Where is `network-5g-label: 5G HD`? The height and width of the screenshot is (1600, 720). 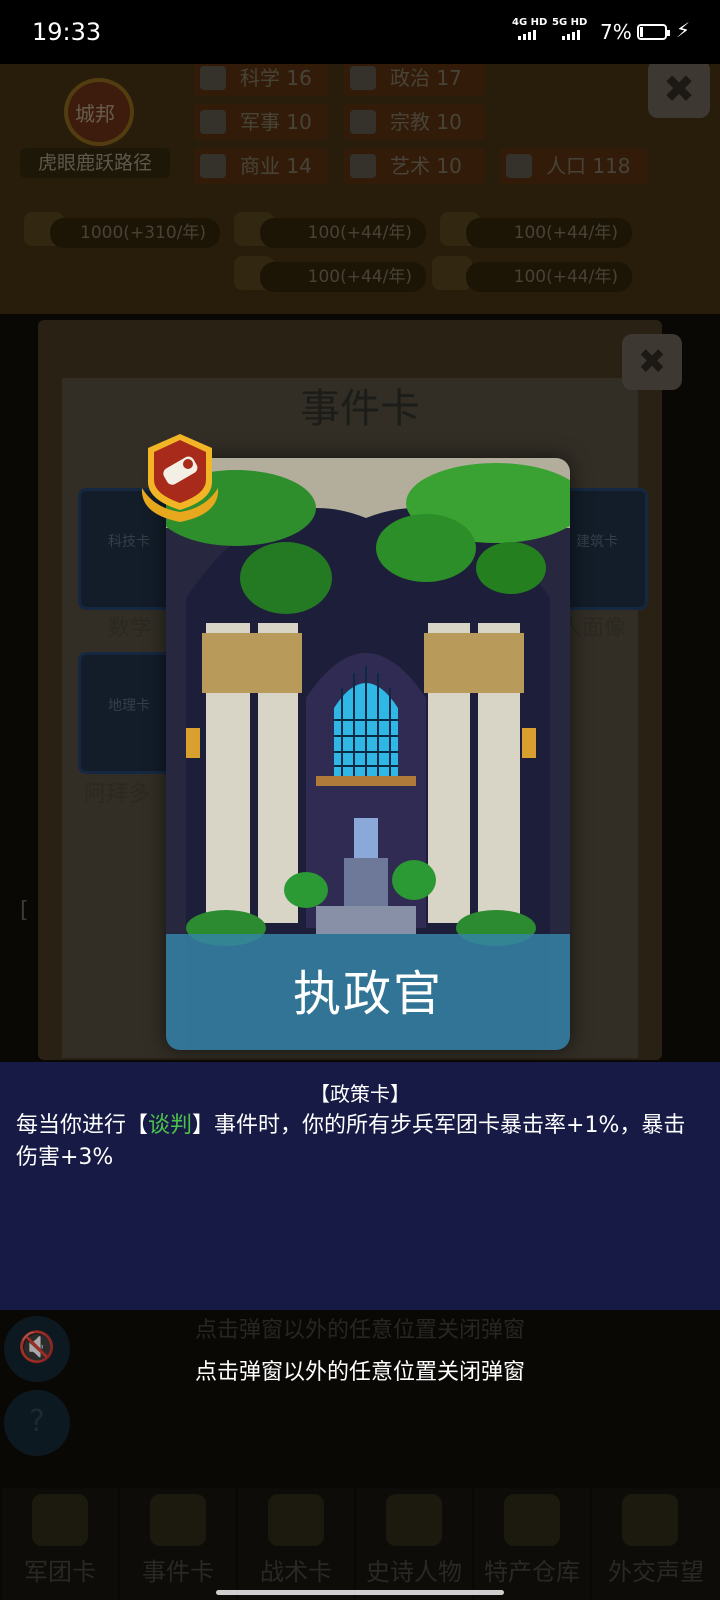
network-5g-label: 5G HD is located at coordinates (570, 22).